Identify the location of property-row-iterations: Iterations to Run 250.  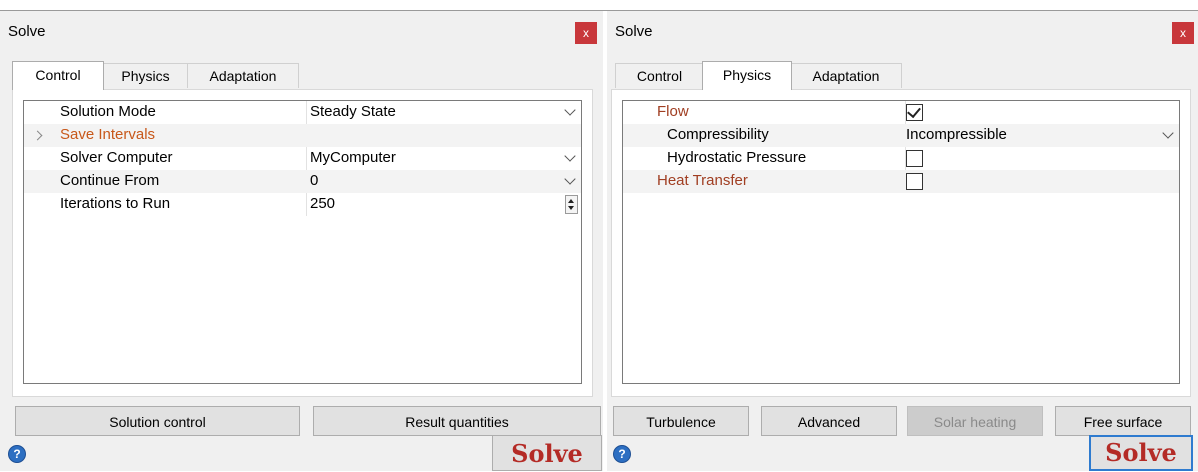
(302, 204).